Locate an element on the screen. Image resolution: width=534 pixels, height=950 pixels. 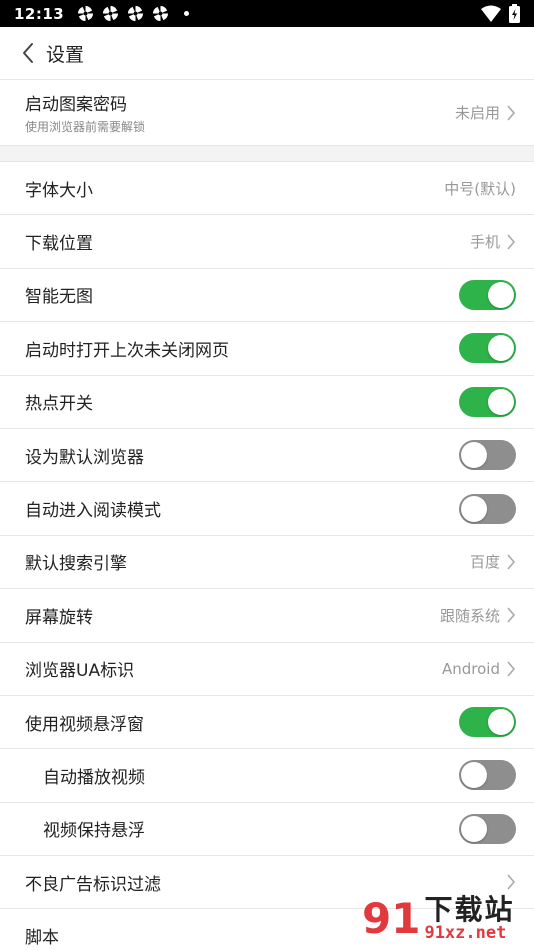
setting-value: 手机 is located at coordinates (493, 241).